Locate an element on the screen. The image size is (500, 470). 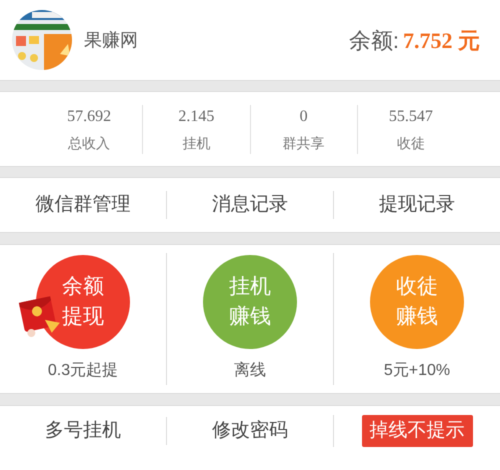
balance-amount: 7.752 元 is located at coordinates (441, 40).